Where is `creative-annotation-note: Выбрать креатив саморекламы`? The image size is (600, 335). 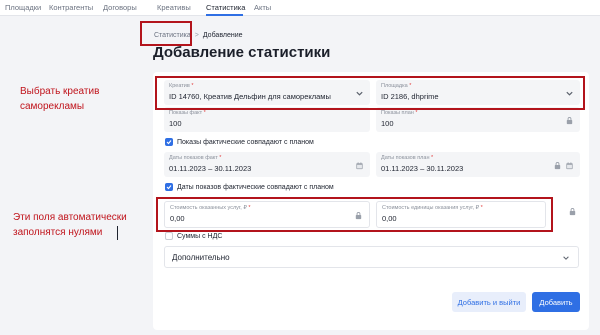
creative-annotation-note: Выбрать креатив саморекламы is located at coordinates (60, 99).